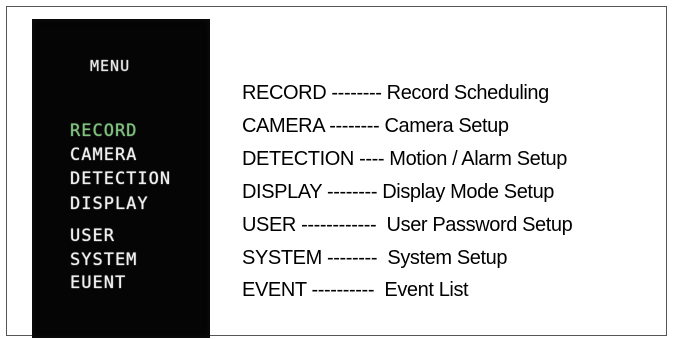 This screenshot has width=677, height=339. Describe the element at coordinates (398, 192) in the screenshot. I see `legend-line-display: DISPLAY -------- Display Mode Setup` at that location.